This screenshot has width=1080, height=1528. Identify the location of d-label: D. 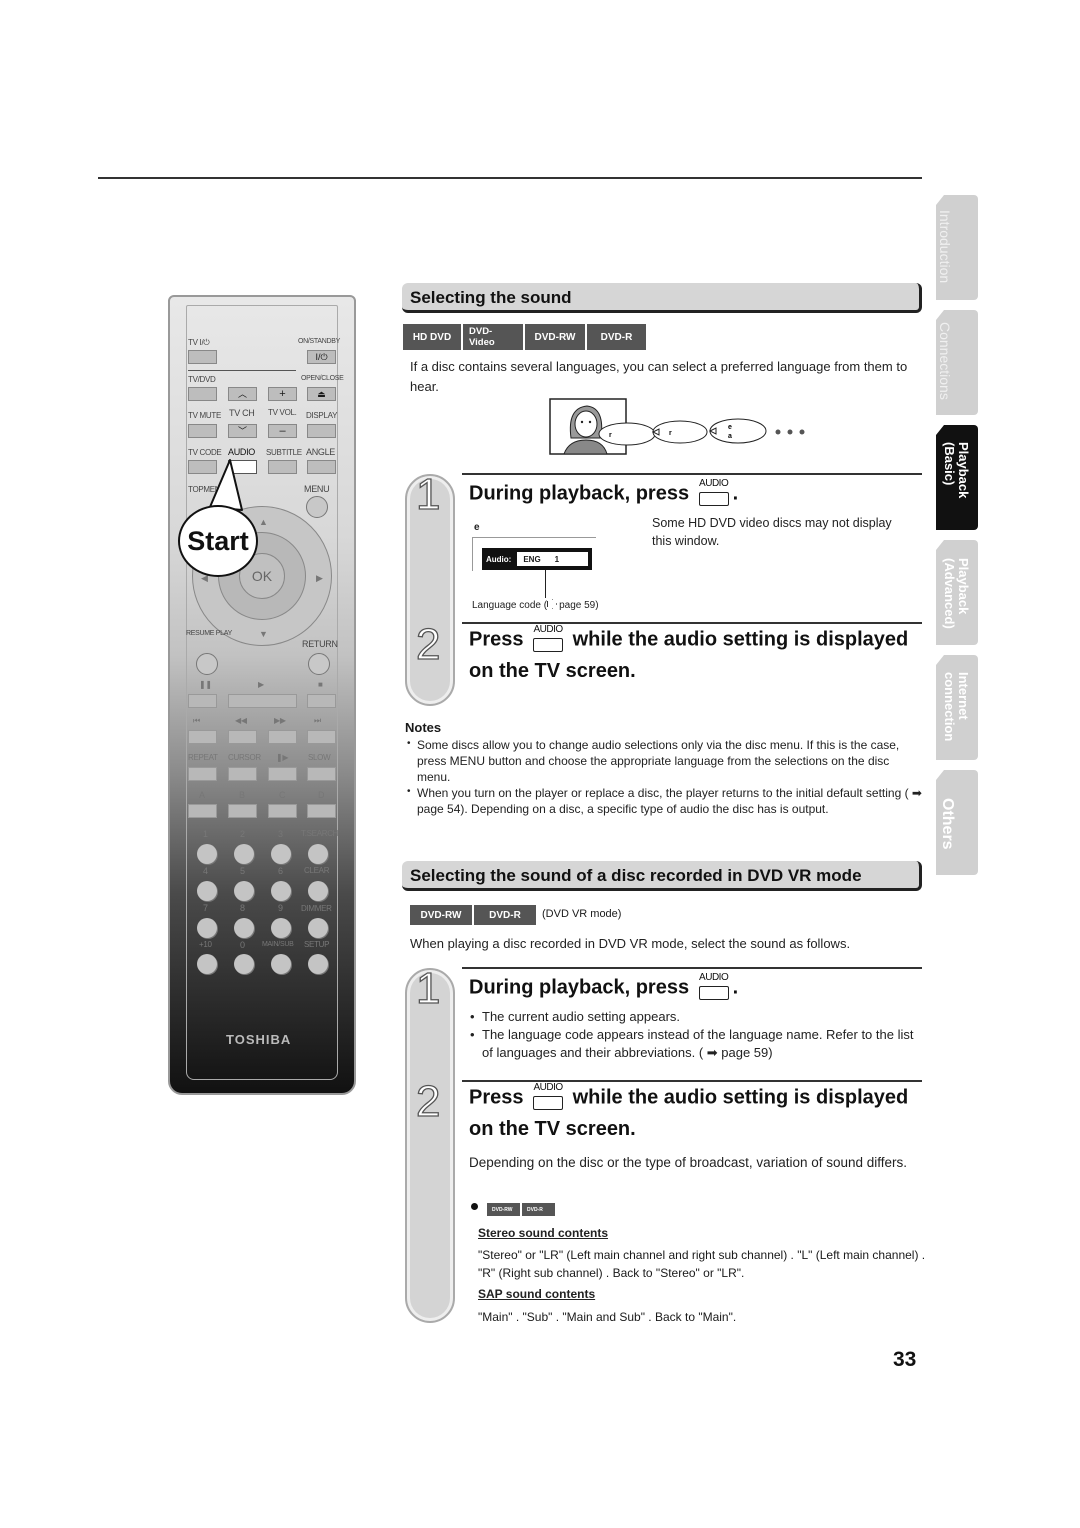
(321, 795).